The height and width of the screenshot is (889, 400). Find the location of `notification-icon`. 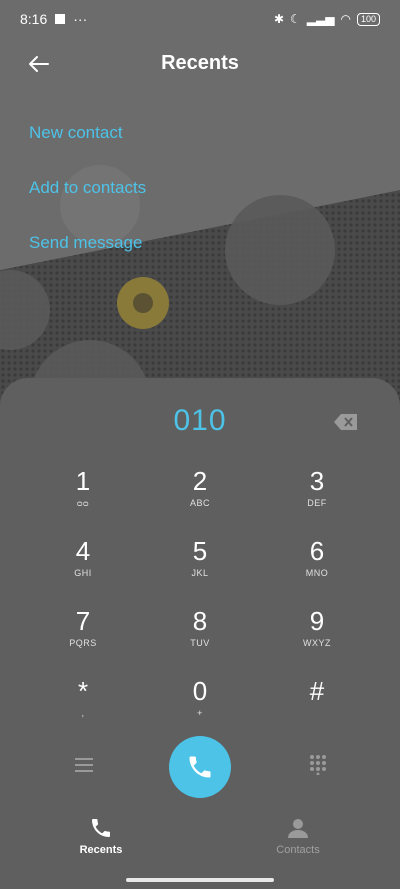

notification-icon is located at coordinates (60, 19).